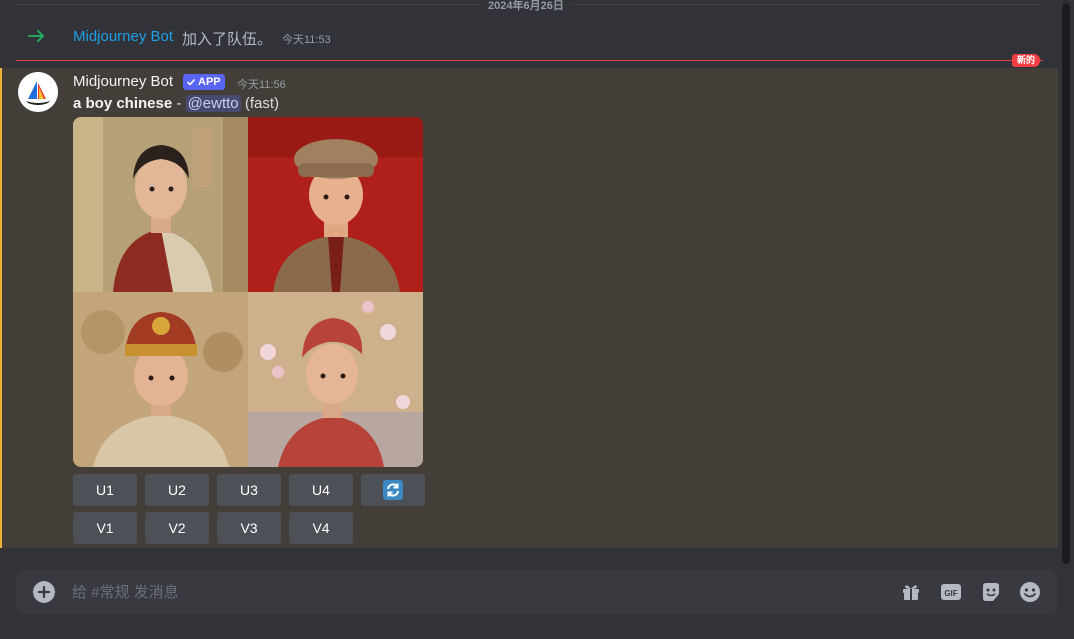 This screenshot has width=1074, height=639. What do you see at coordinates (44, 592) in the screenshot?
I see `plus-icon` at bounding box center [44, 592].